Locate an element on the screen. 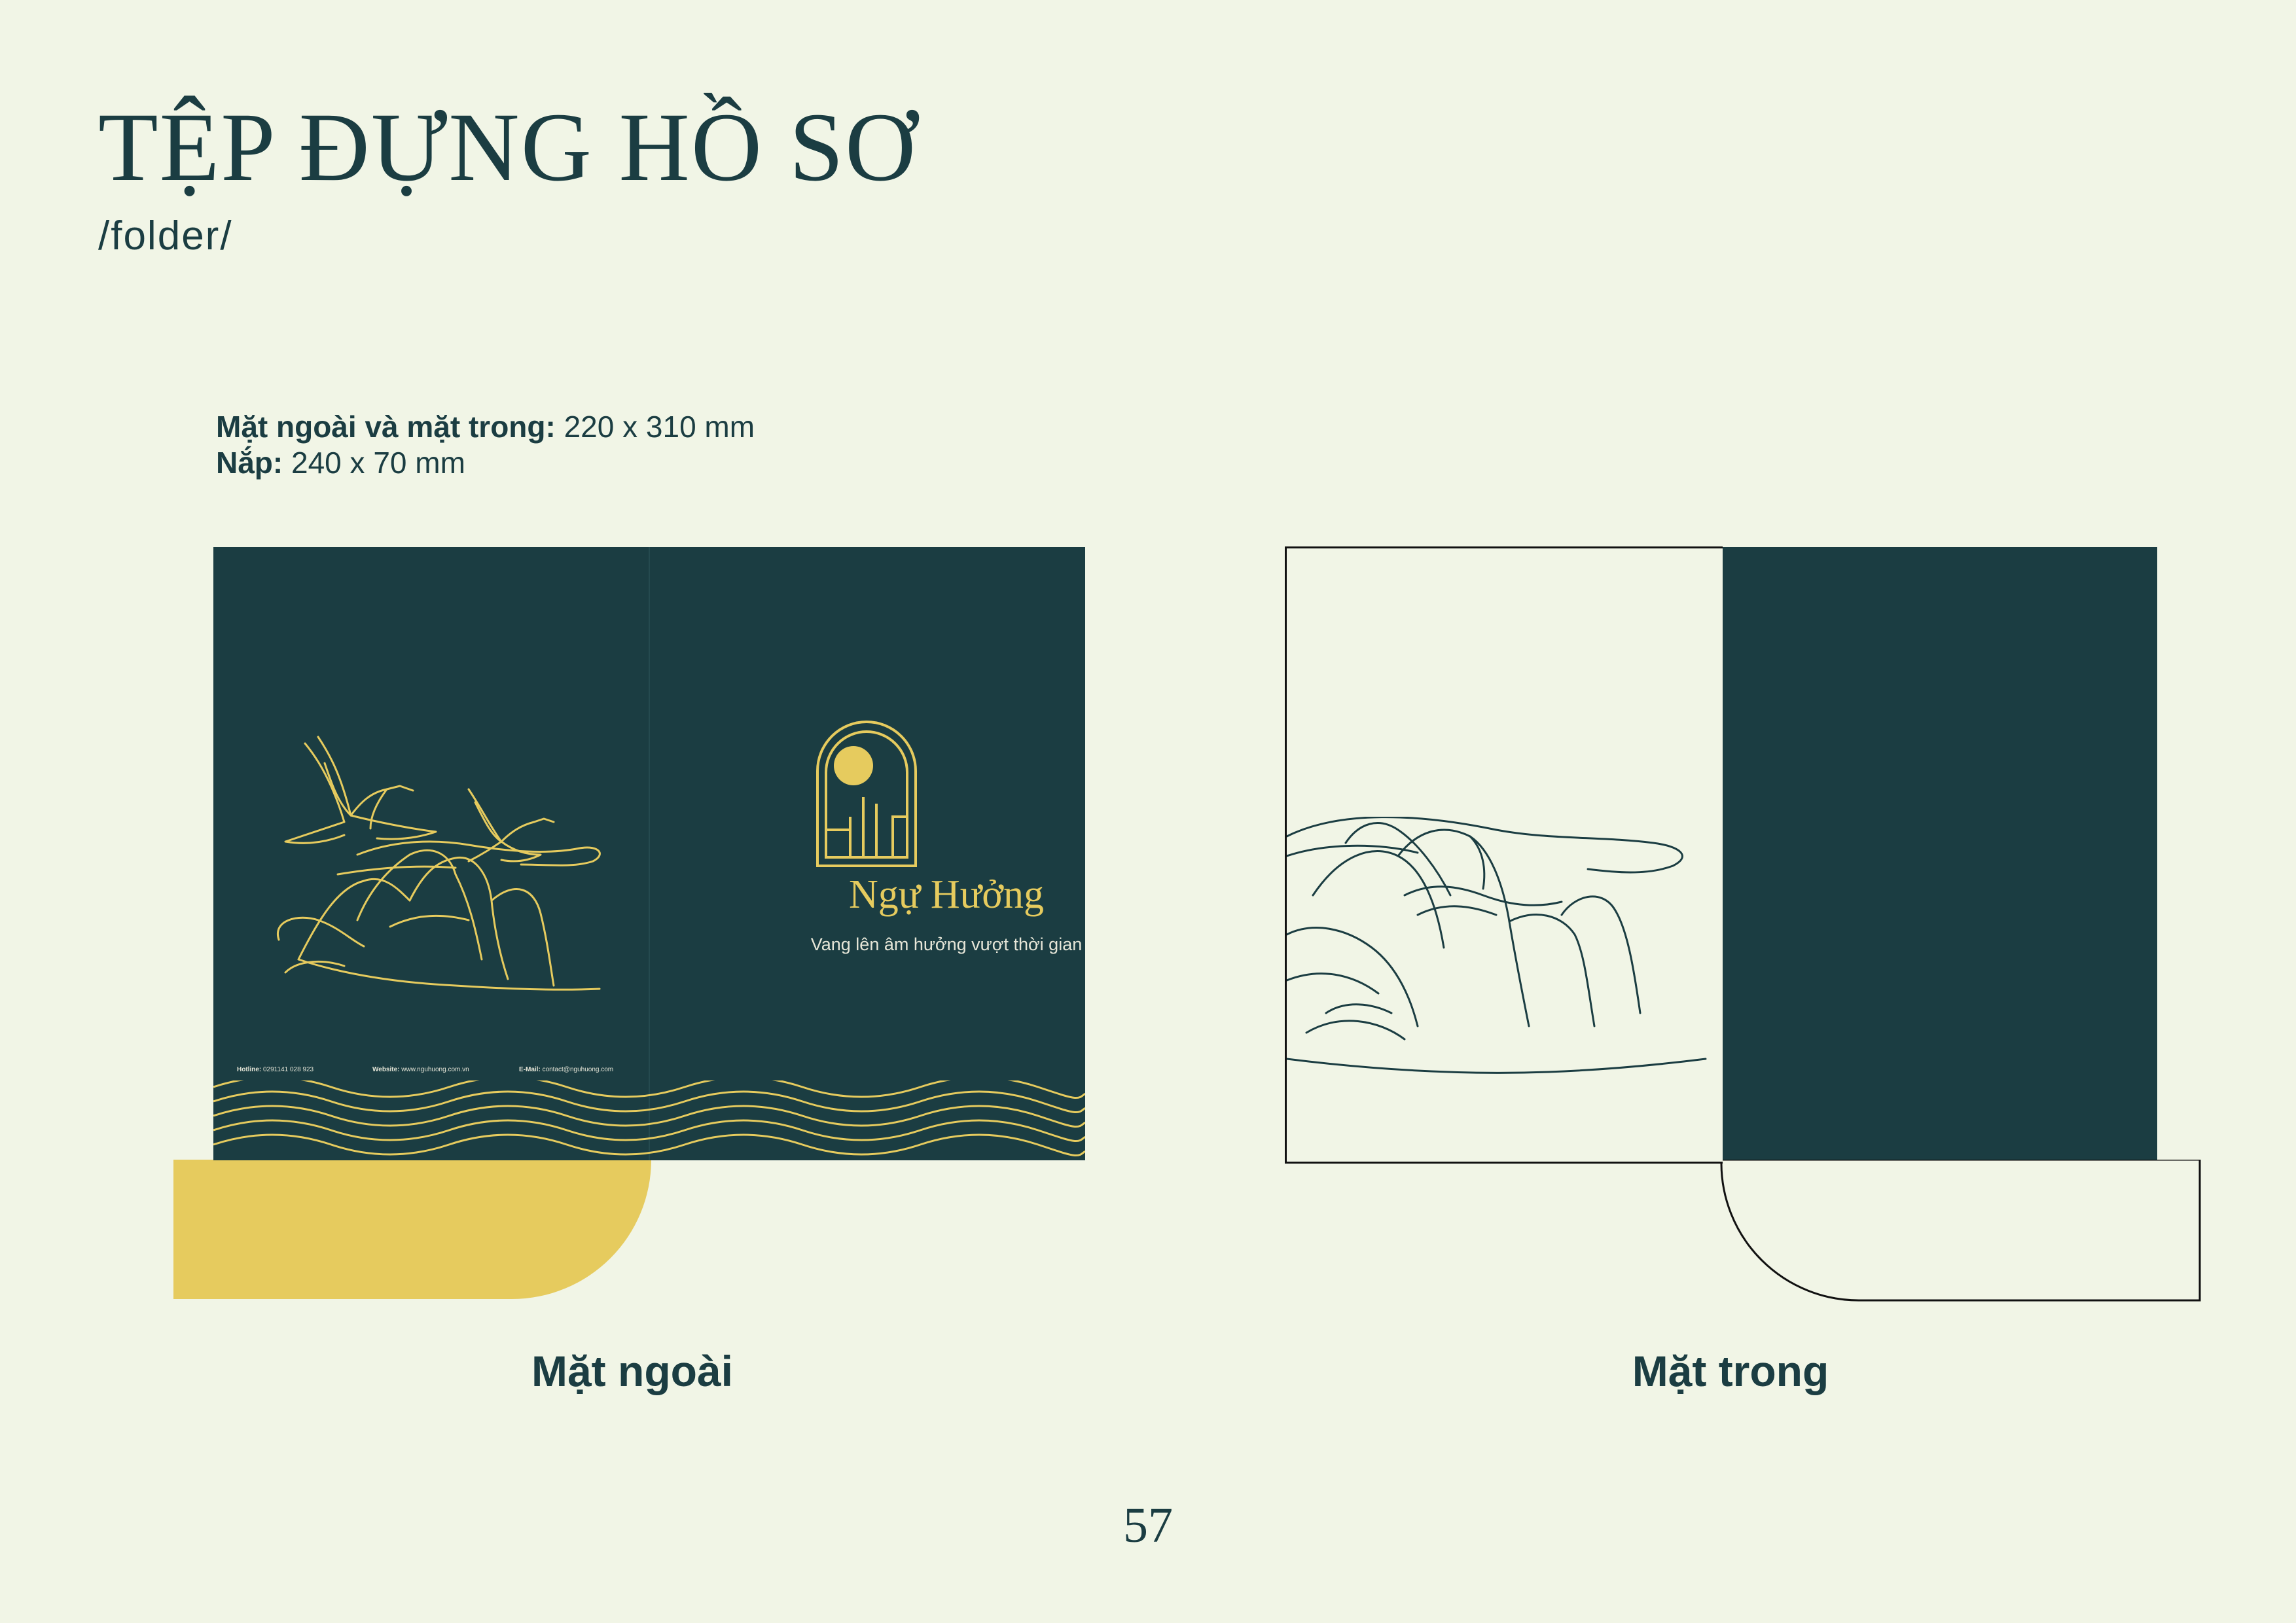  fold-line is located at coordinates (649, 854).